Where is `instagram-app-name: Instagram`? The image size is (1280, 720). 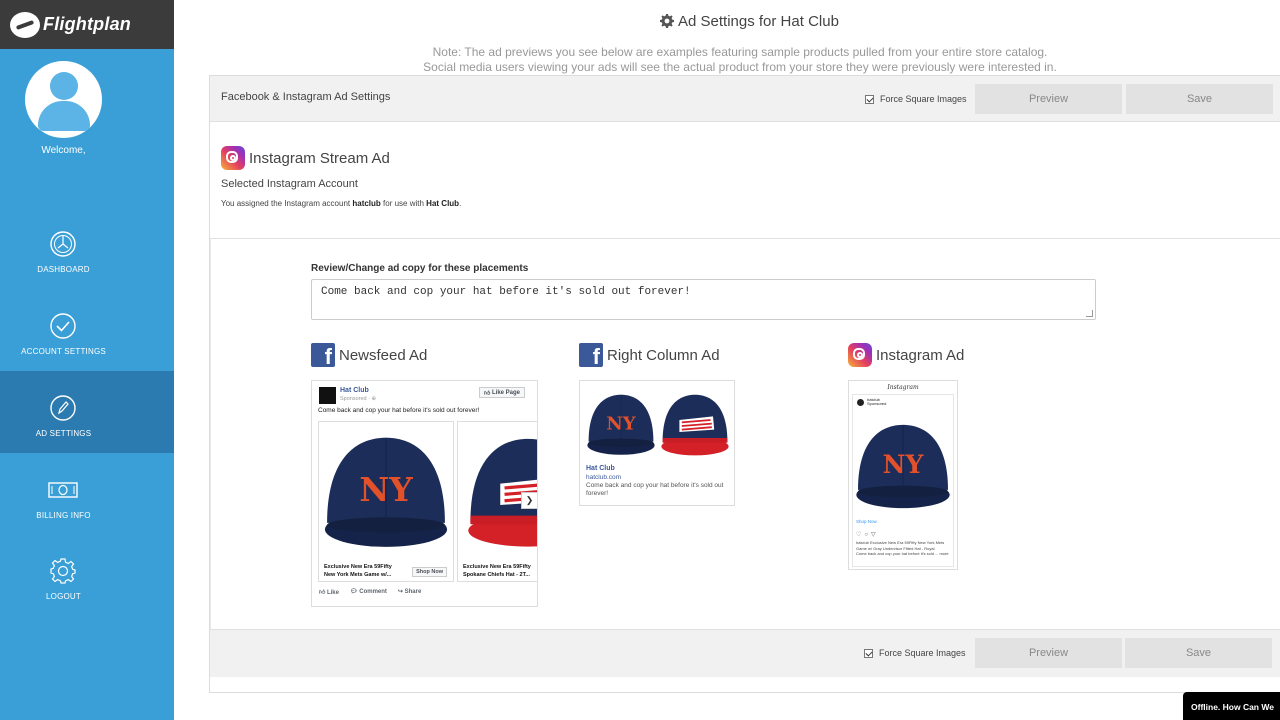
instagram-app-name: Instagram is located at coordinates (903, 387).